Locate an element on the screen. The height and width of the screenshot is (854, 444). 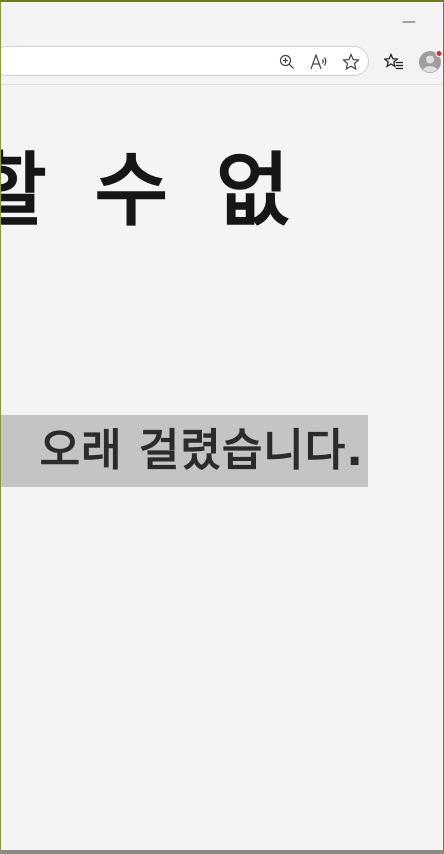
minimize-button: — is located at coordinates (409, 22).